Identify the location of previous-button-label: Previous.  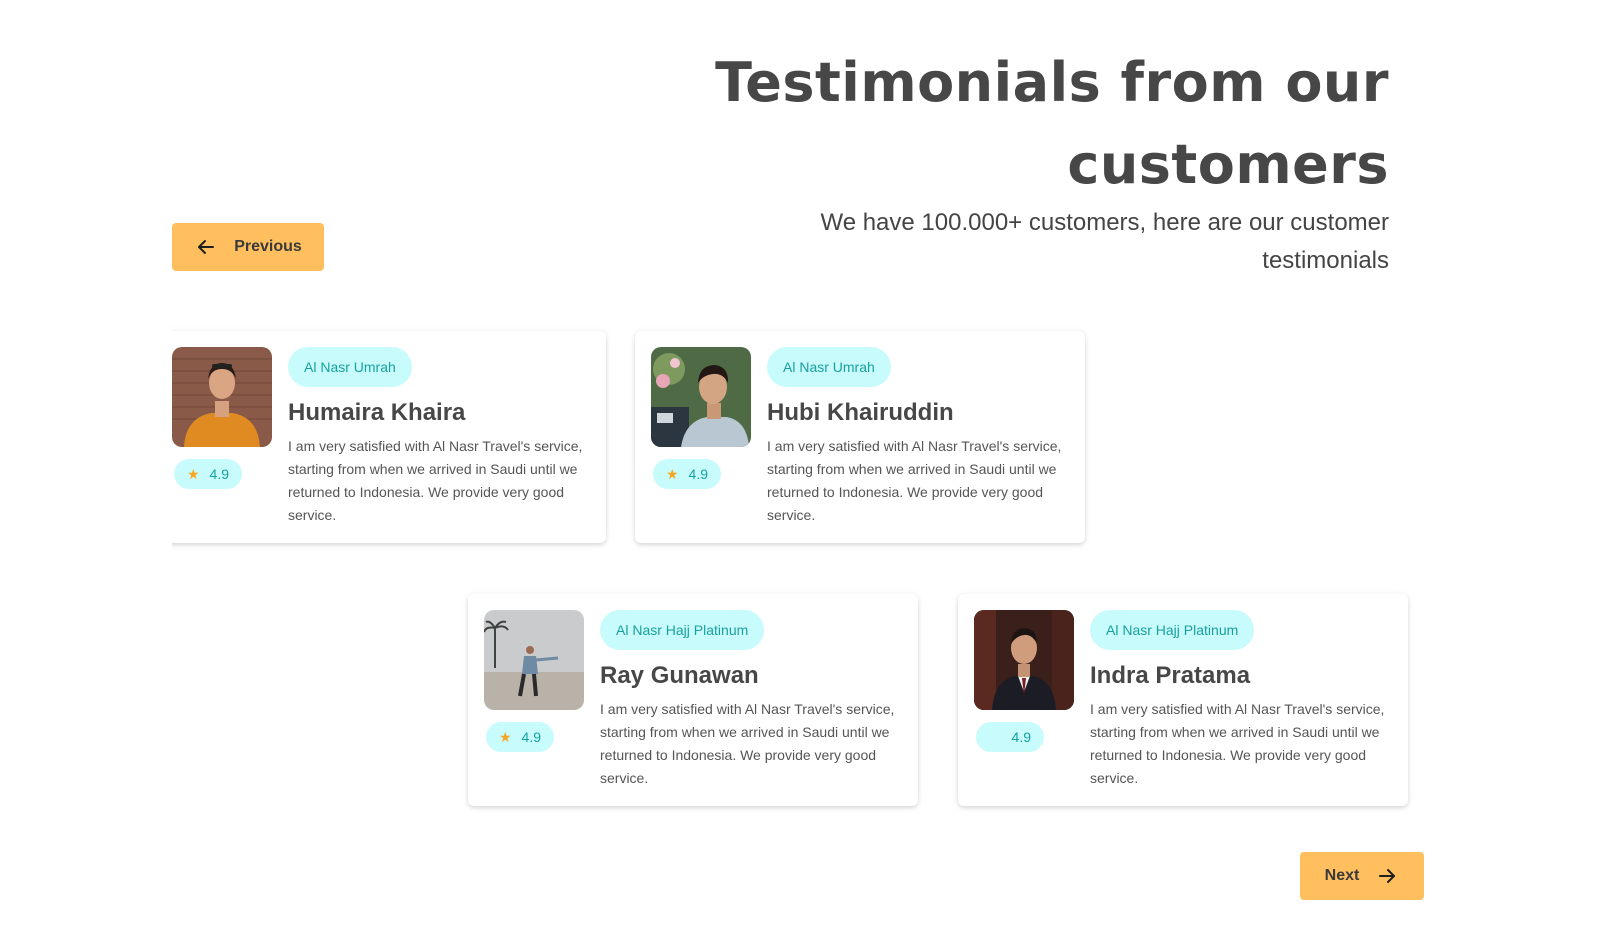
(268, 246).